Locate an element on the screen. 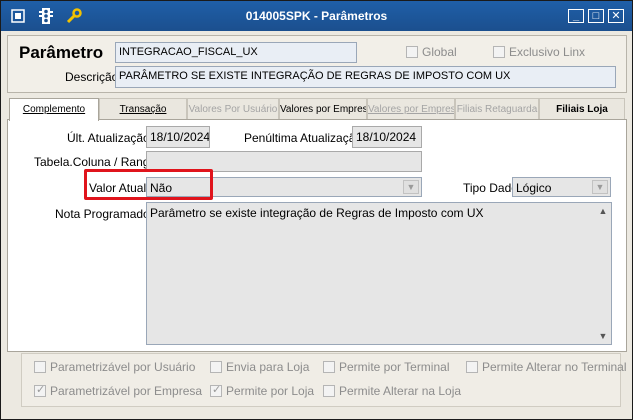 Image resolution: width=633 pixels, height=420 pixels. envia-loja-checkbox is located at coordinates (216, 367).